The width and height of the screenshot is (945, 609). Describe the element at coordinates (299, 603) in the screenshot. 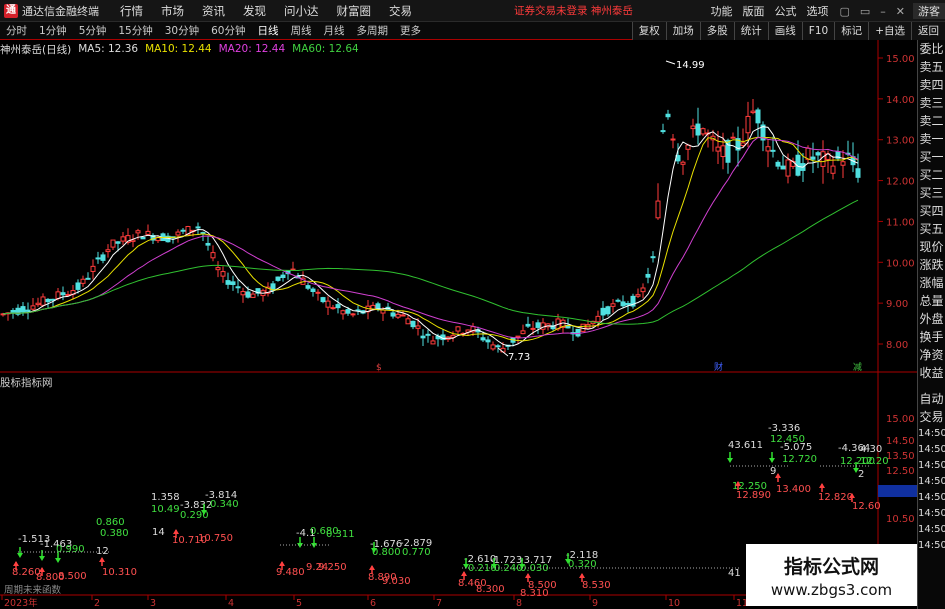

I see `x-axis-label: 5` at that location.